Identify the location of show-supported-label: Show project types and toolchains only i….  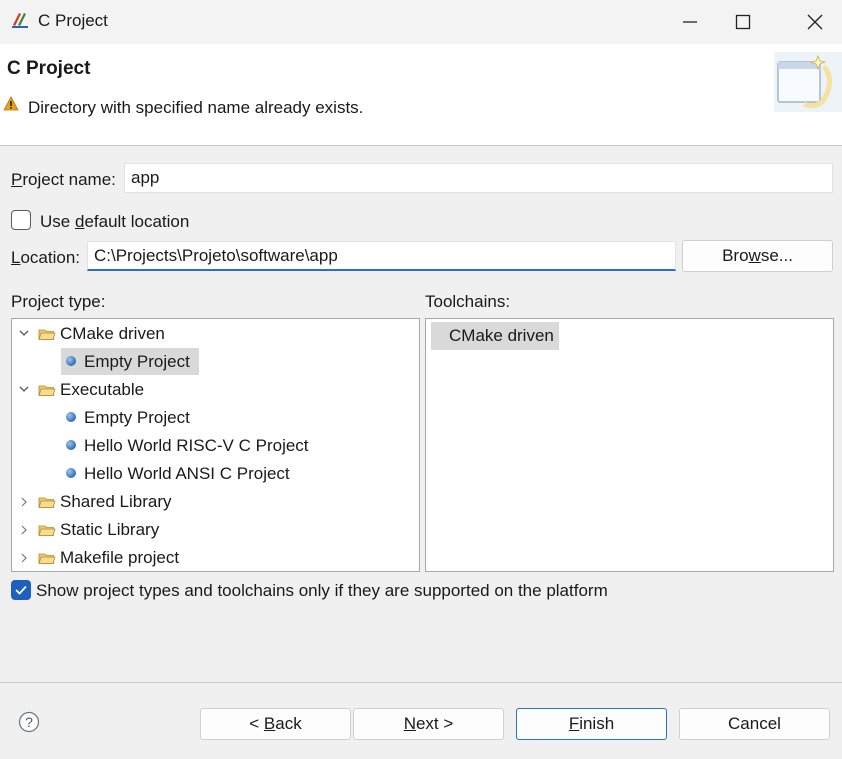
(322, 590).